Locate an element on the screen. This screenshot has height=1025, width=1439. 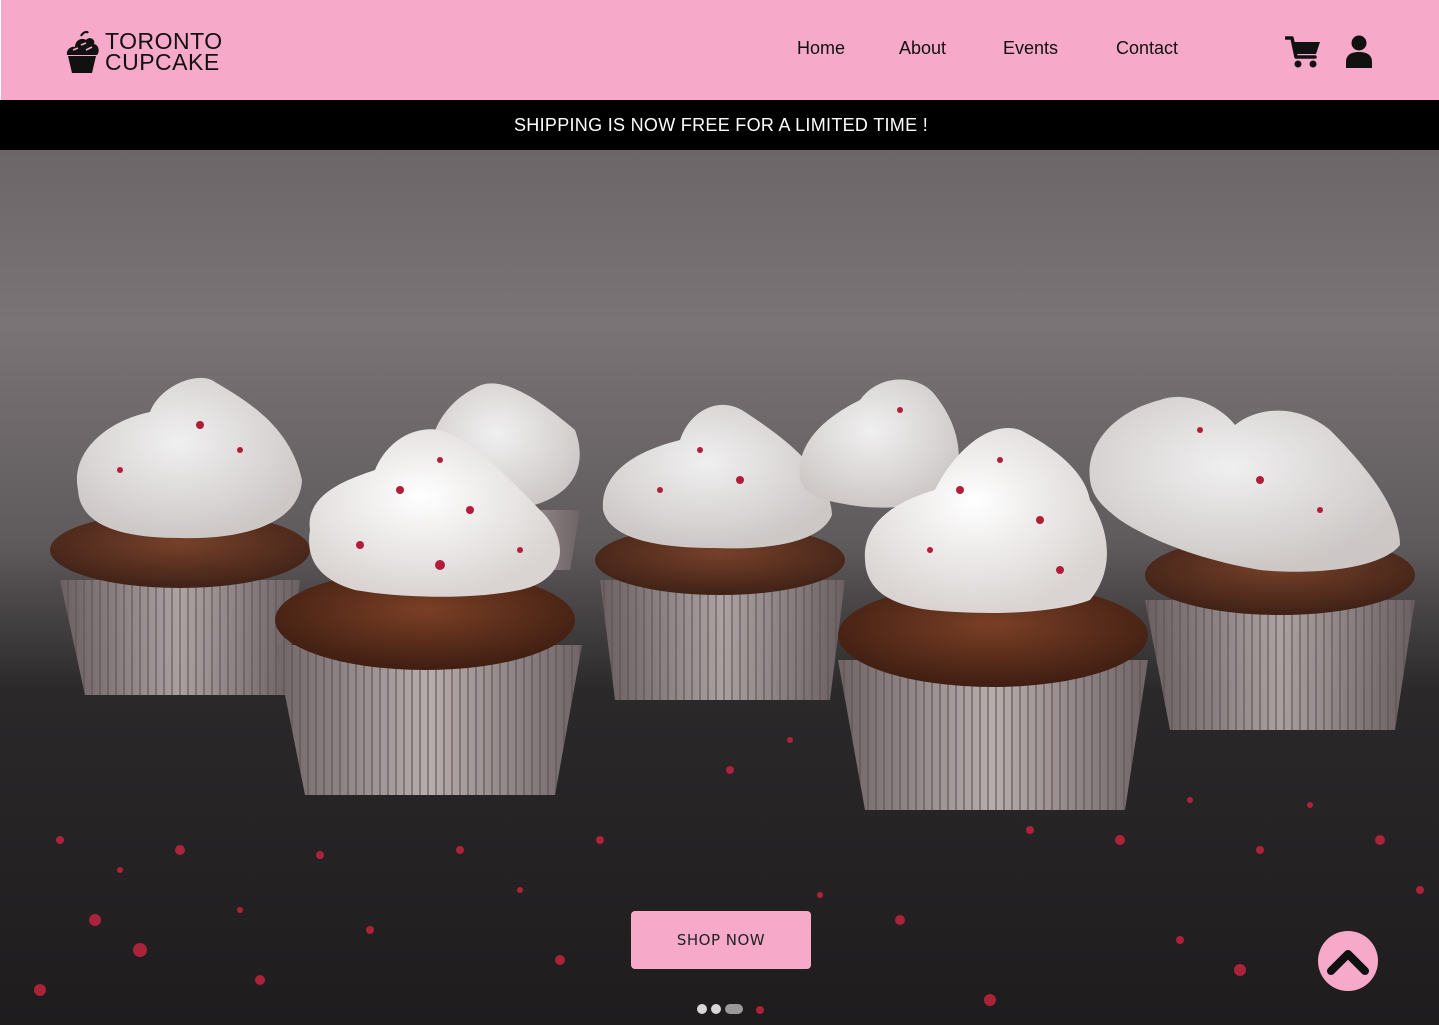
carousel-dot-3-active is located at coordinates (734, 1009).